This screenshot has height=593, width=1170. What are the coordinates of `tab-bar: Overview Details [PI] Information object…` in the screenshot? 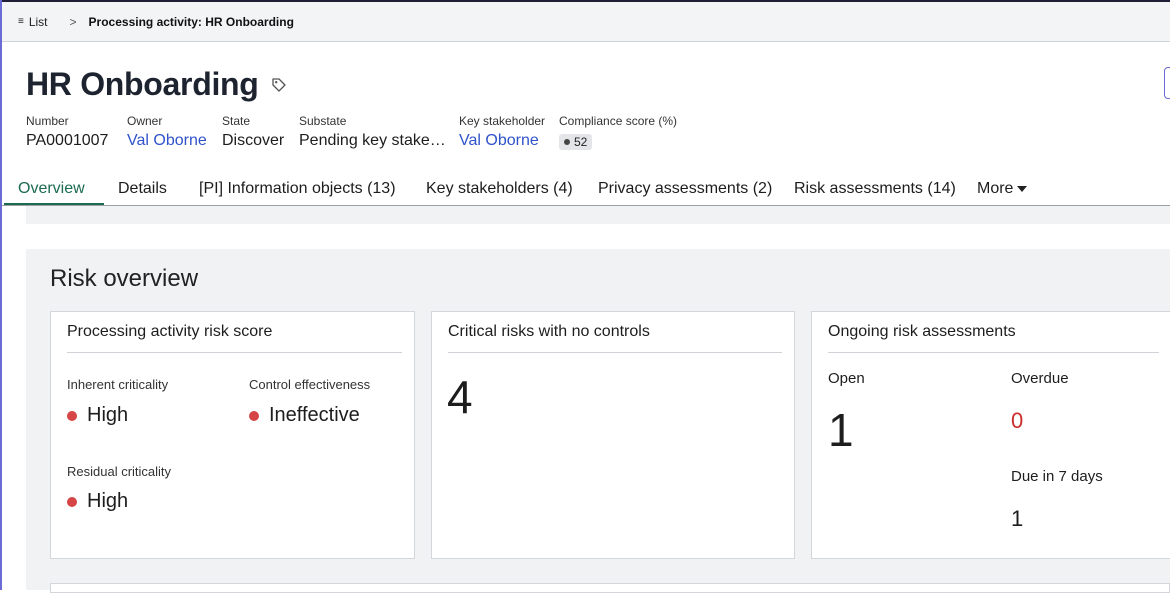 It's located at (586, 190).